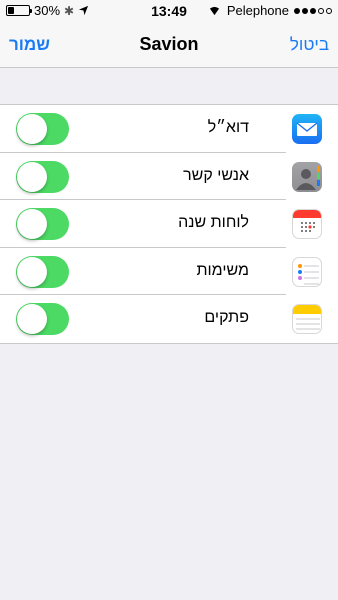 The image size is (338, 600). I want to click on list-item: לוחות שנה, so click(169, 224).